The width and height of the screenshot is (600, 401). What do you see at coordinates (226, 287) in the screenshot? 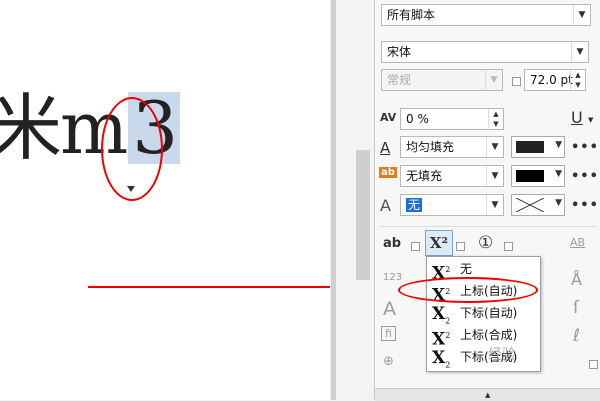
I see `red-annotation-arrow` at bounding box center [226, 287].